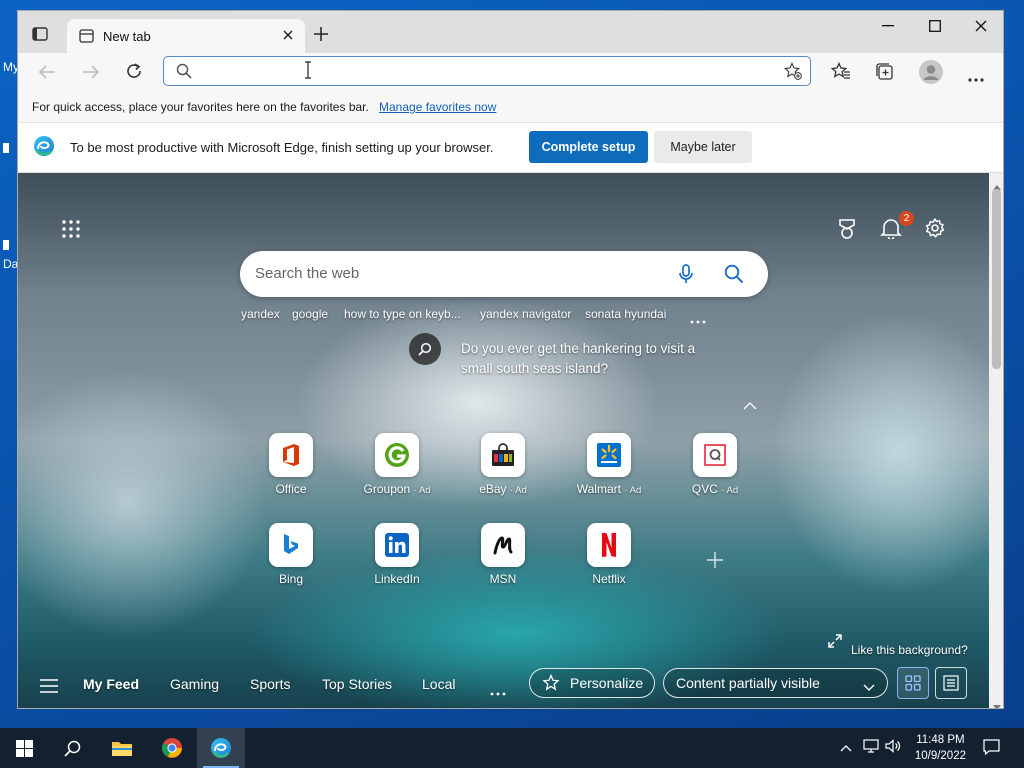 This screenshot has height=768, width=1024. What do you see at coordinates (310, 314) in the screenshot?
I see `quick-link: google` at bounding box center [310, 314].